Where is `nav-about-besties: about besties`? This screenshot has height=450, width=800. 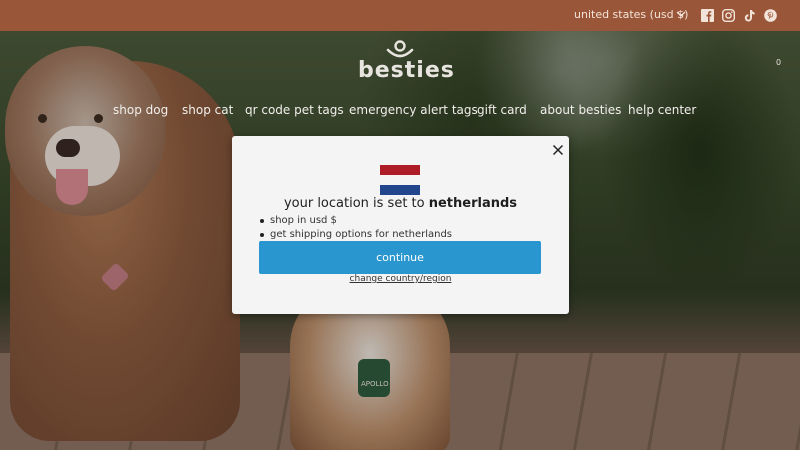 nav-about-besties: about besties is located at coordinates (580, 110).